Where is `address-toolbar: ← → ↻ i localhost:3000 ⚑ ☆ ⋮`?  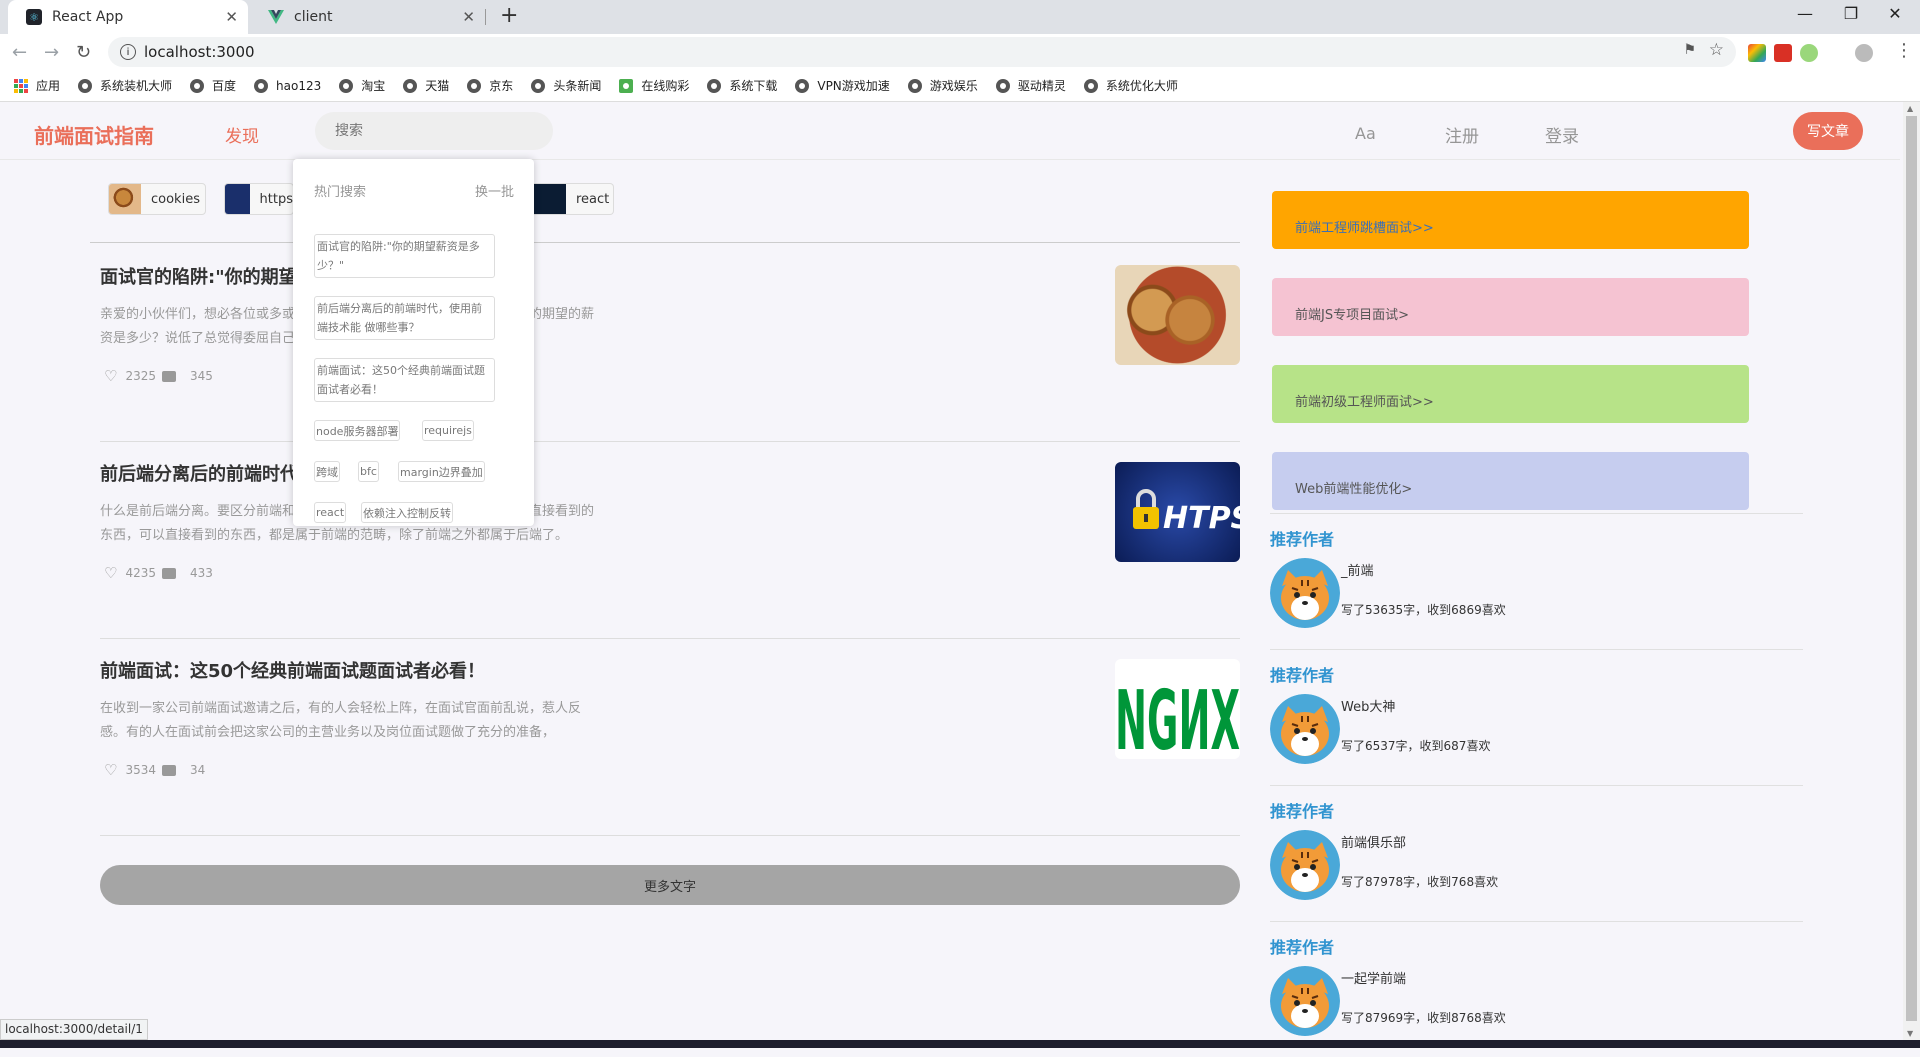 address-toolbar: ← → ↻ i localhost:3000 ⚑ ☆ ⋮ is located at coordinates (960, 52).